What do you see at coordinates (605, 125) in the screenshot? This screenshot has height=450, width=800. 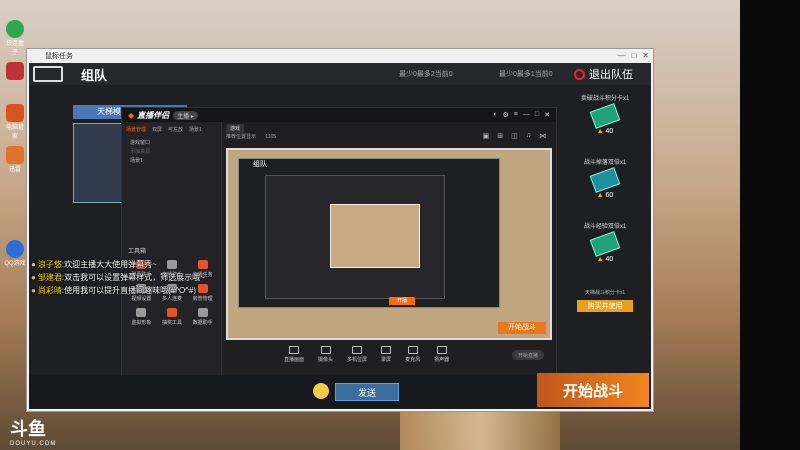 I see `reward-item: 卖破战斗积分卡x1 40` at bounding box center [605, 125].